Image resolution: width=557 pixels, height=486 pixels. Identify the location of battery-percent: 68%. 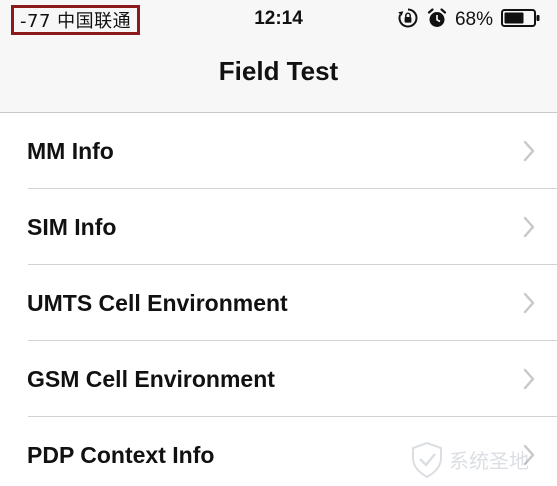
(473, 19).